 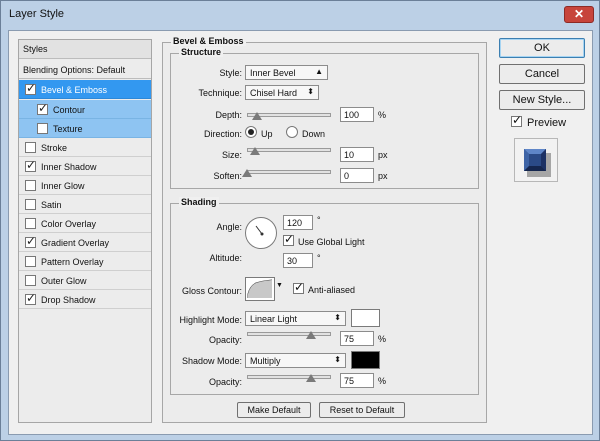 What do you see at coordinates (331, 242) in the screenshot?
I see `use-global-light-label: Use Global Light` at bounding box center [331, 242].